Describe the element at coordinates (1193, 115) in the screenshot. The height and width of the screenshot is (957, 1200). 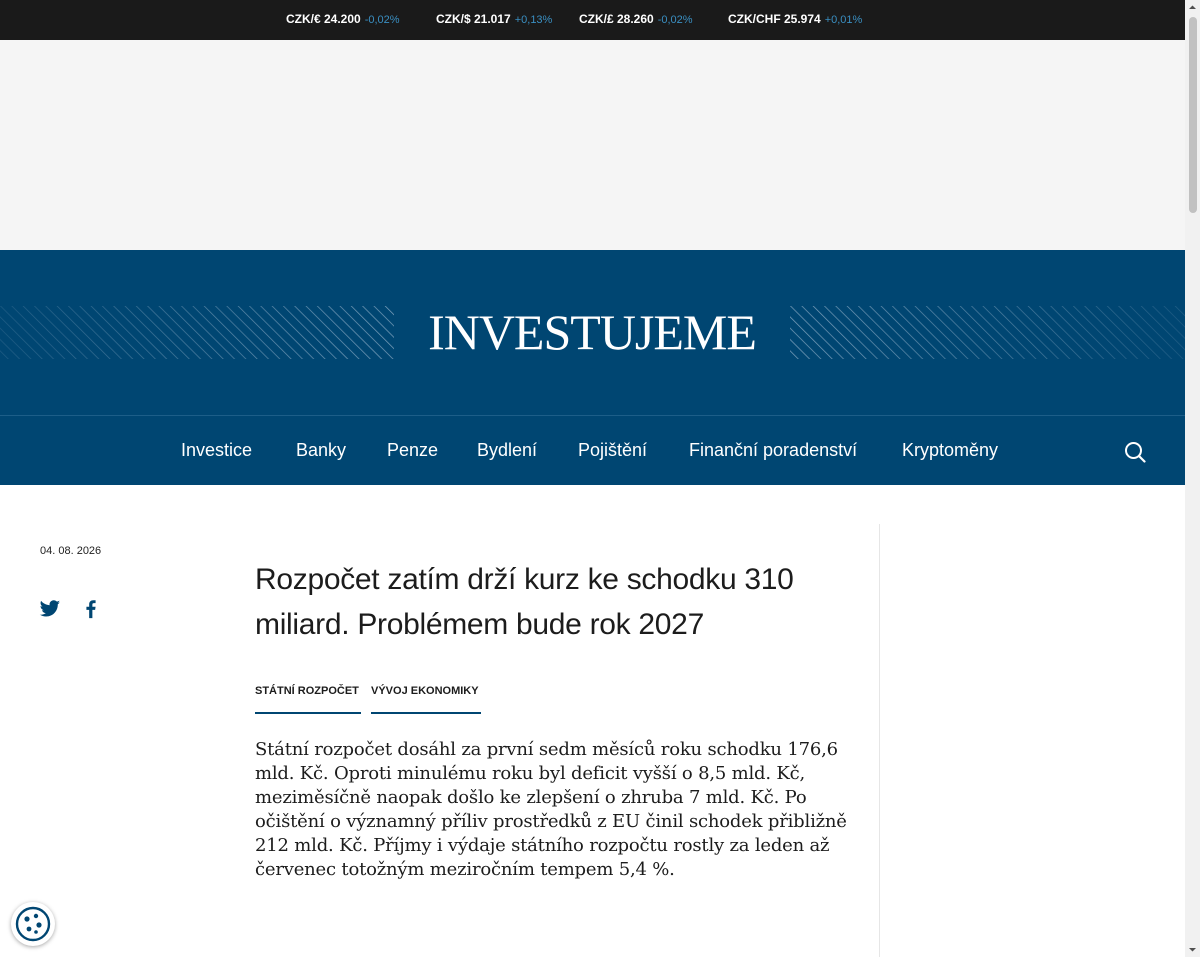
I see `scrollbar-thumb` at that location.